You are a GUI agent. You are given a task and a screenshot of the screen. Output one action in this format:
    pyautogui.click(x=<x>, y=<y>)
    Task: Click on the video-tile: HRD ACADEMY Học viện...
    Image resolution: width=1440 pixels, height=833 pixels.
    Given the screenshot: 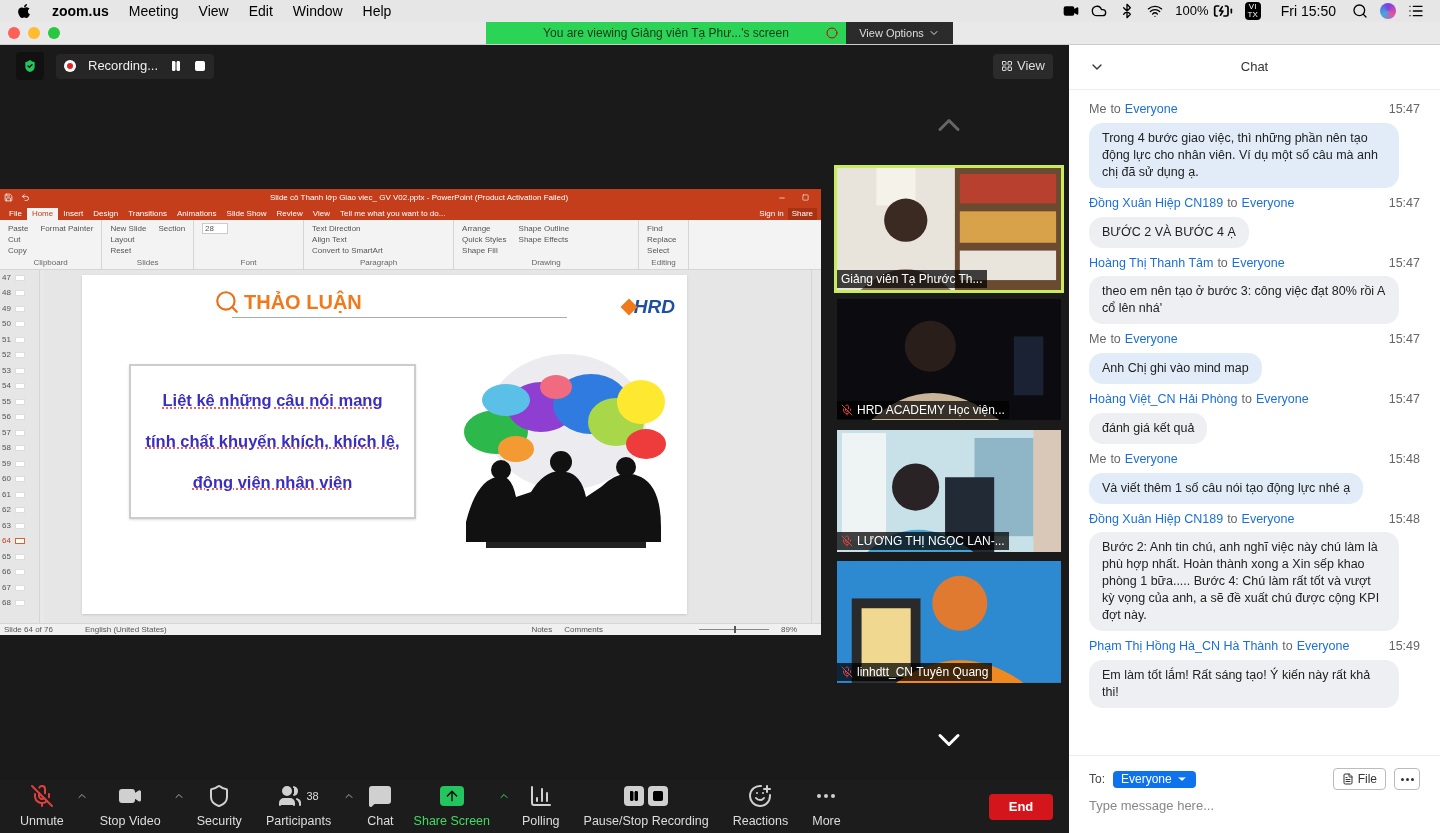 What is the action you would take?
    pyautogui.click(x=949, y=360)
    